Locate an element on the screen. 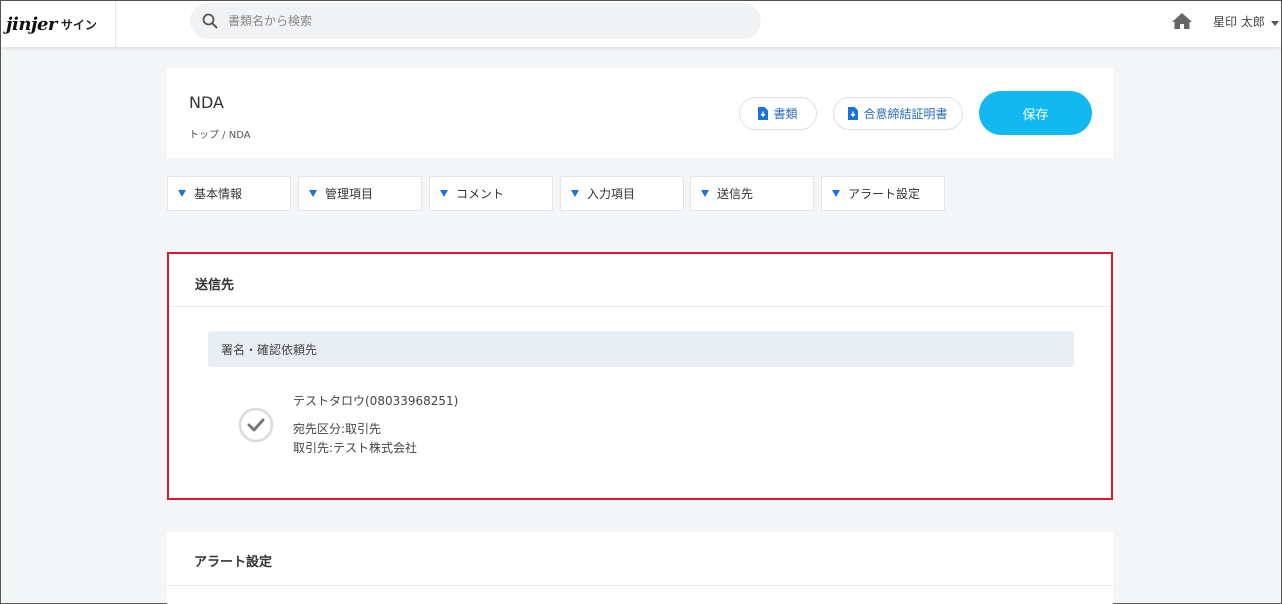 This screenshot has height=604, width=1282. tab-comments: コメント is located at coordinates (491, 193).